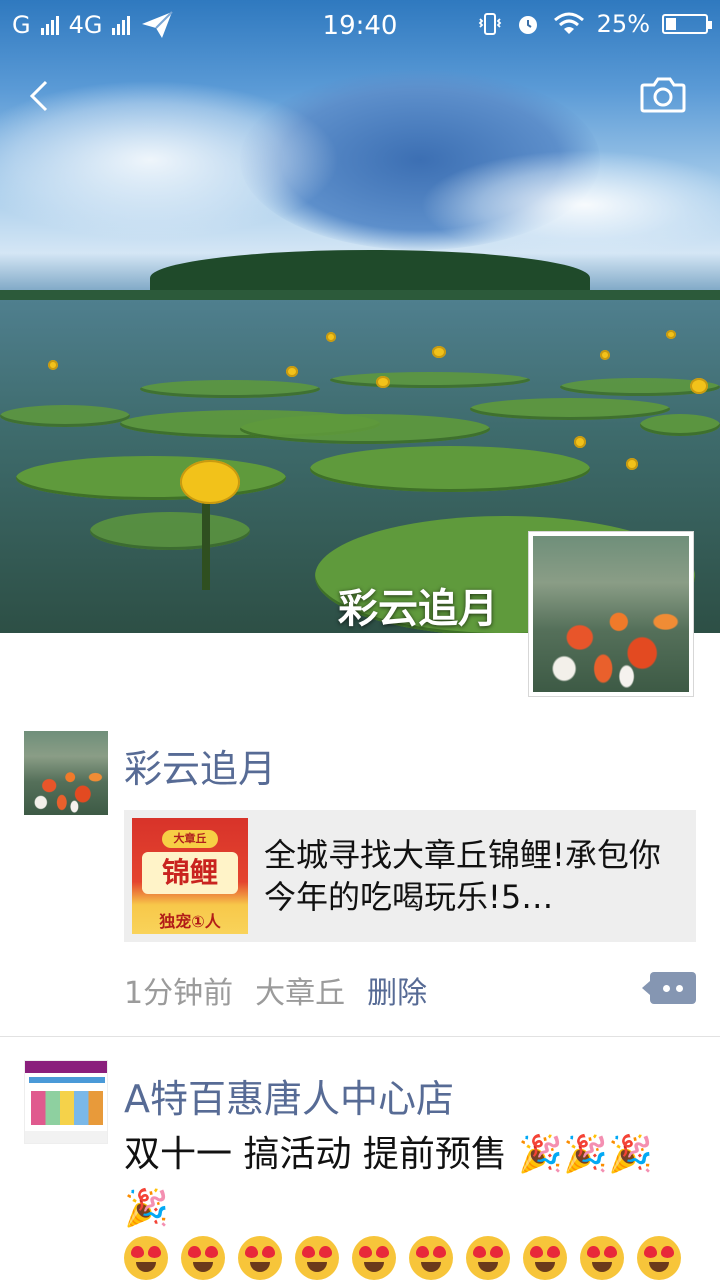 This screenshot has height=1280, width=720. I want to click on product-shelf-image, so click(67, 1108).